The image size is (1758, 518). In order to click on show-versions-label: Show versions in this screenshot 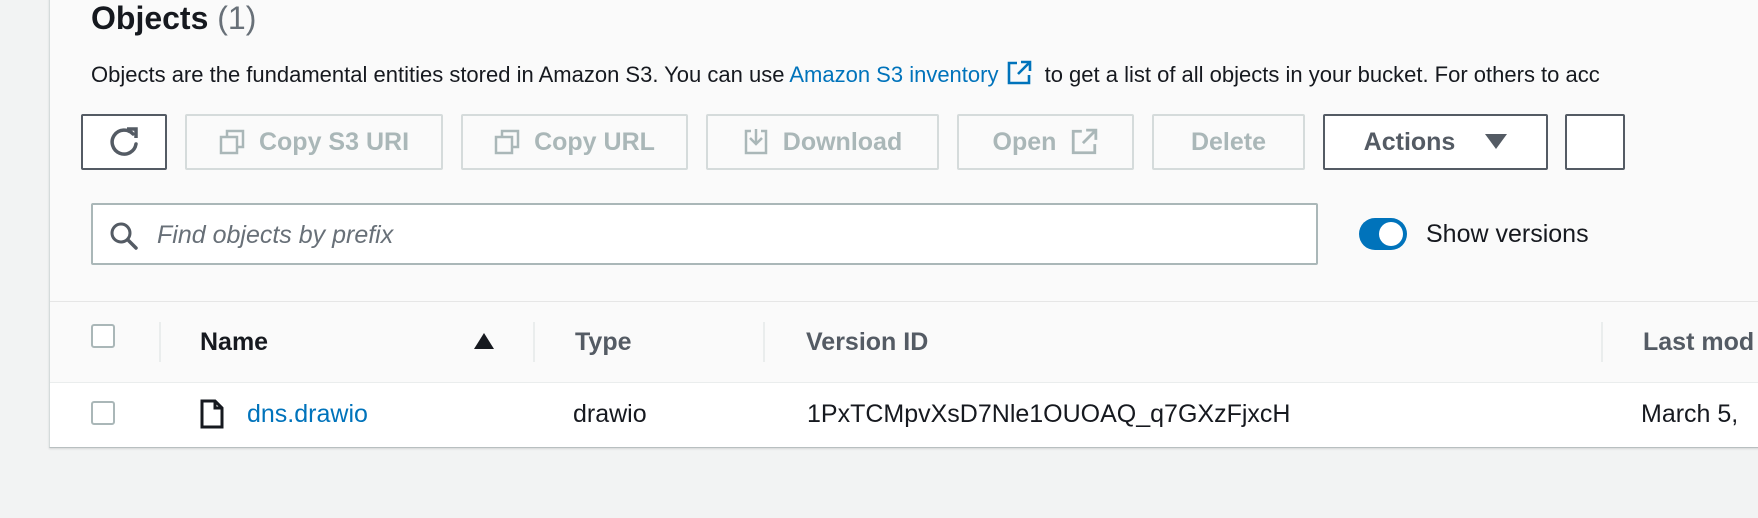, I will do `click(1507, 234)`.